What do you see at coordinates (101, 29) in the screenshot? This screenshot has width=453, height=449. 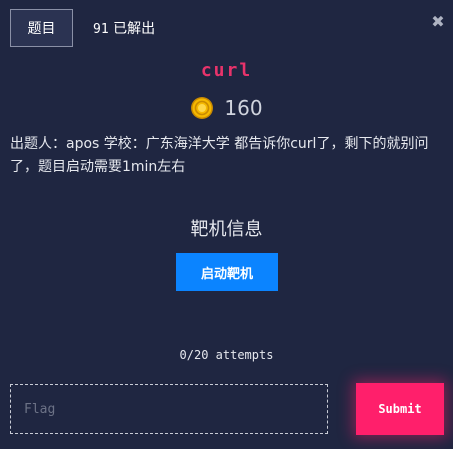 I see `solves-count: 91` at bounding box center [101, 29].